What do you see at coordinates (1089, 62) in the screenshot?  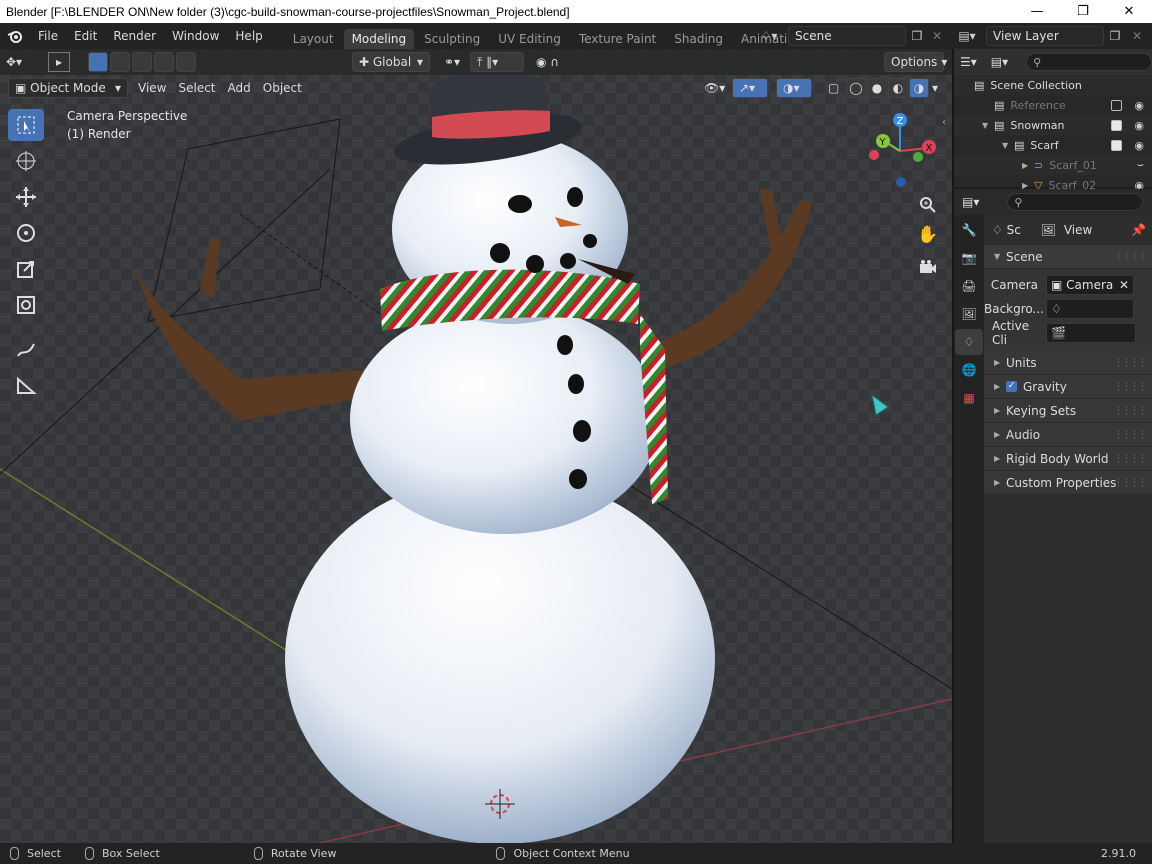 I see `outliner-search-input: ⚲` at bounding box center [1089, 62].